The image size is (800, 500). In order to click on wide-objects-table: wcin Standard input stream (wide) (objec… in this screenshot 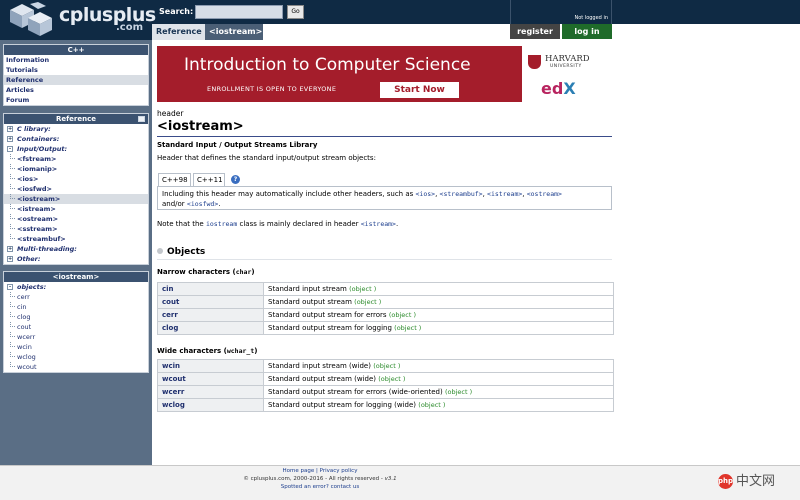, I will do `click(385, 385)`.